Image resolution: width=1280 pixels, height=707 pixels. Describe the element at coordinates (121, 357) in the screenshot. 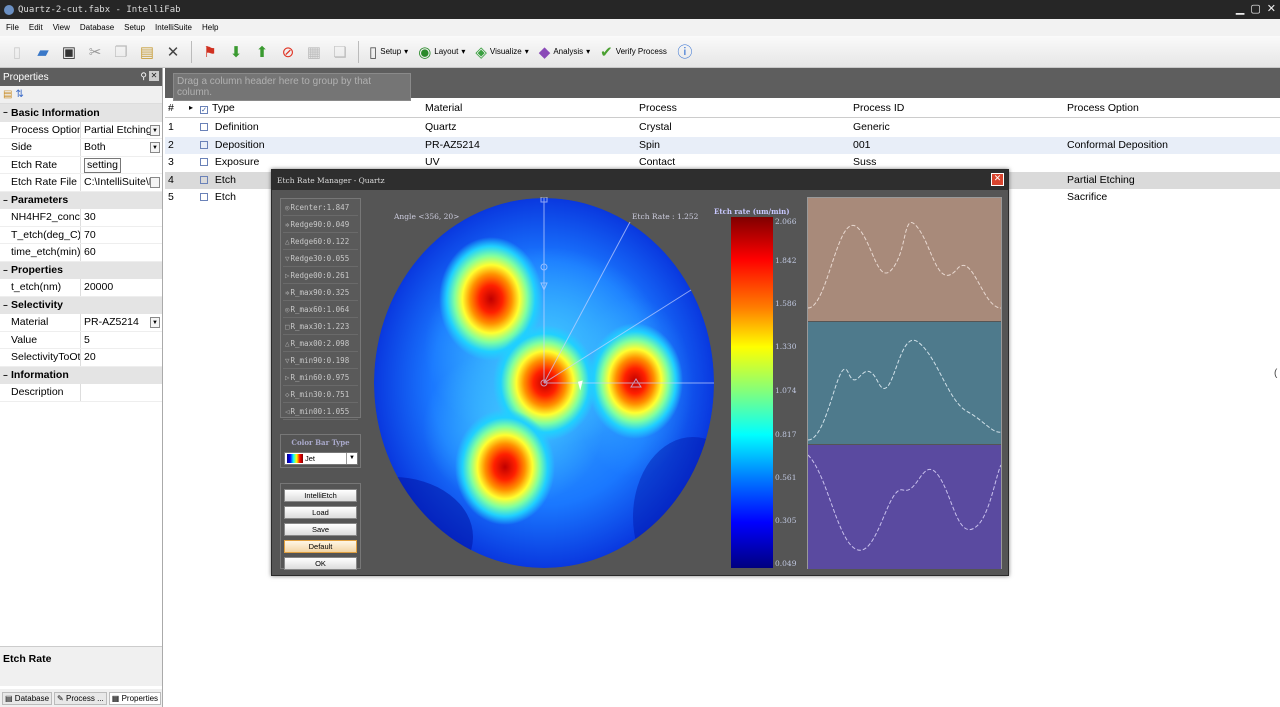

I see `property-value: 20` at that location.